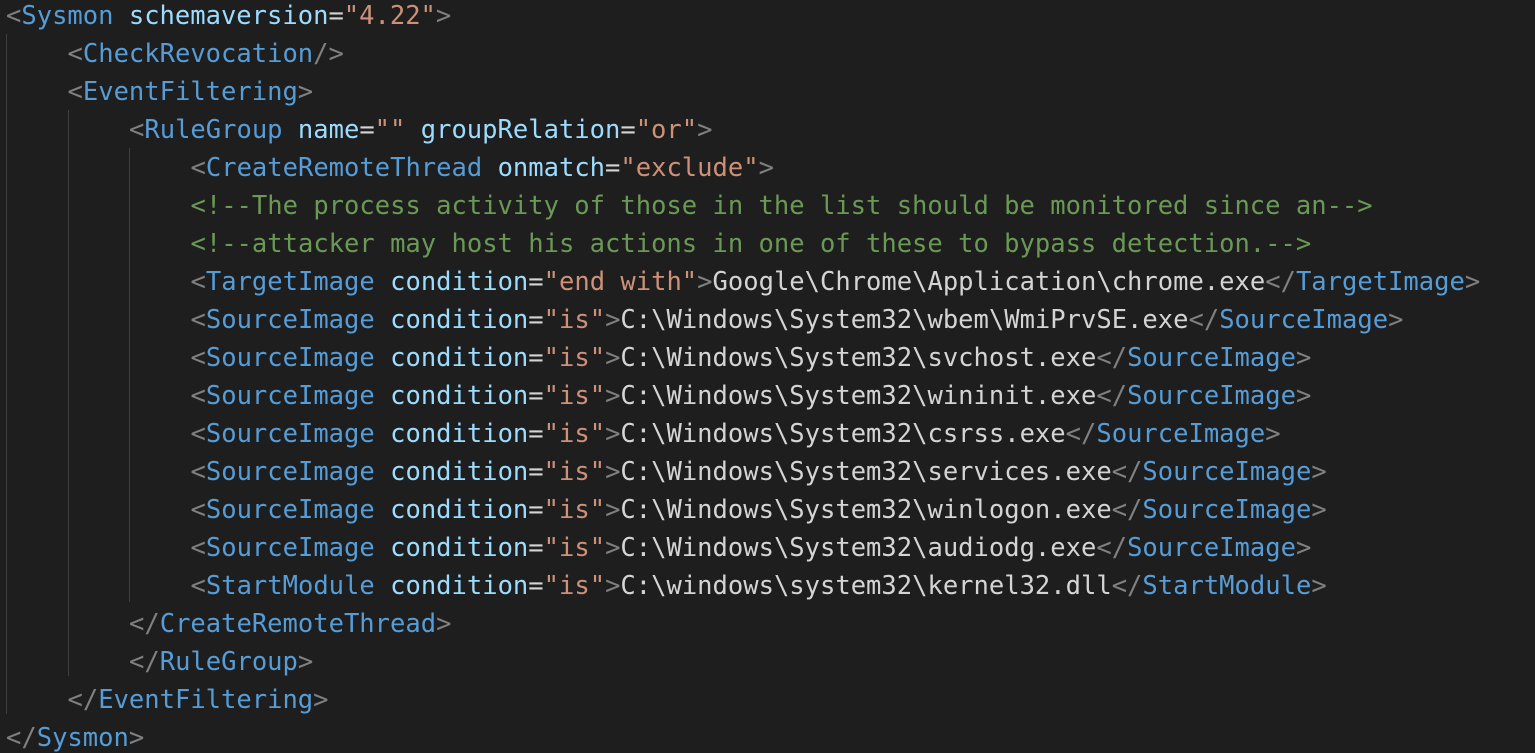  I want to click on attribute-value: "end with", so click(620, 282).